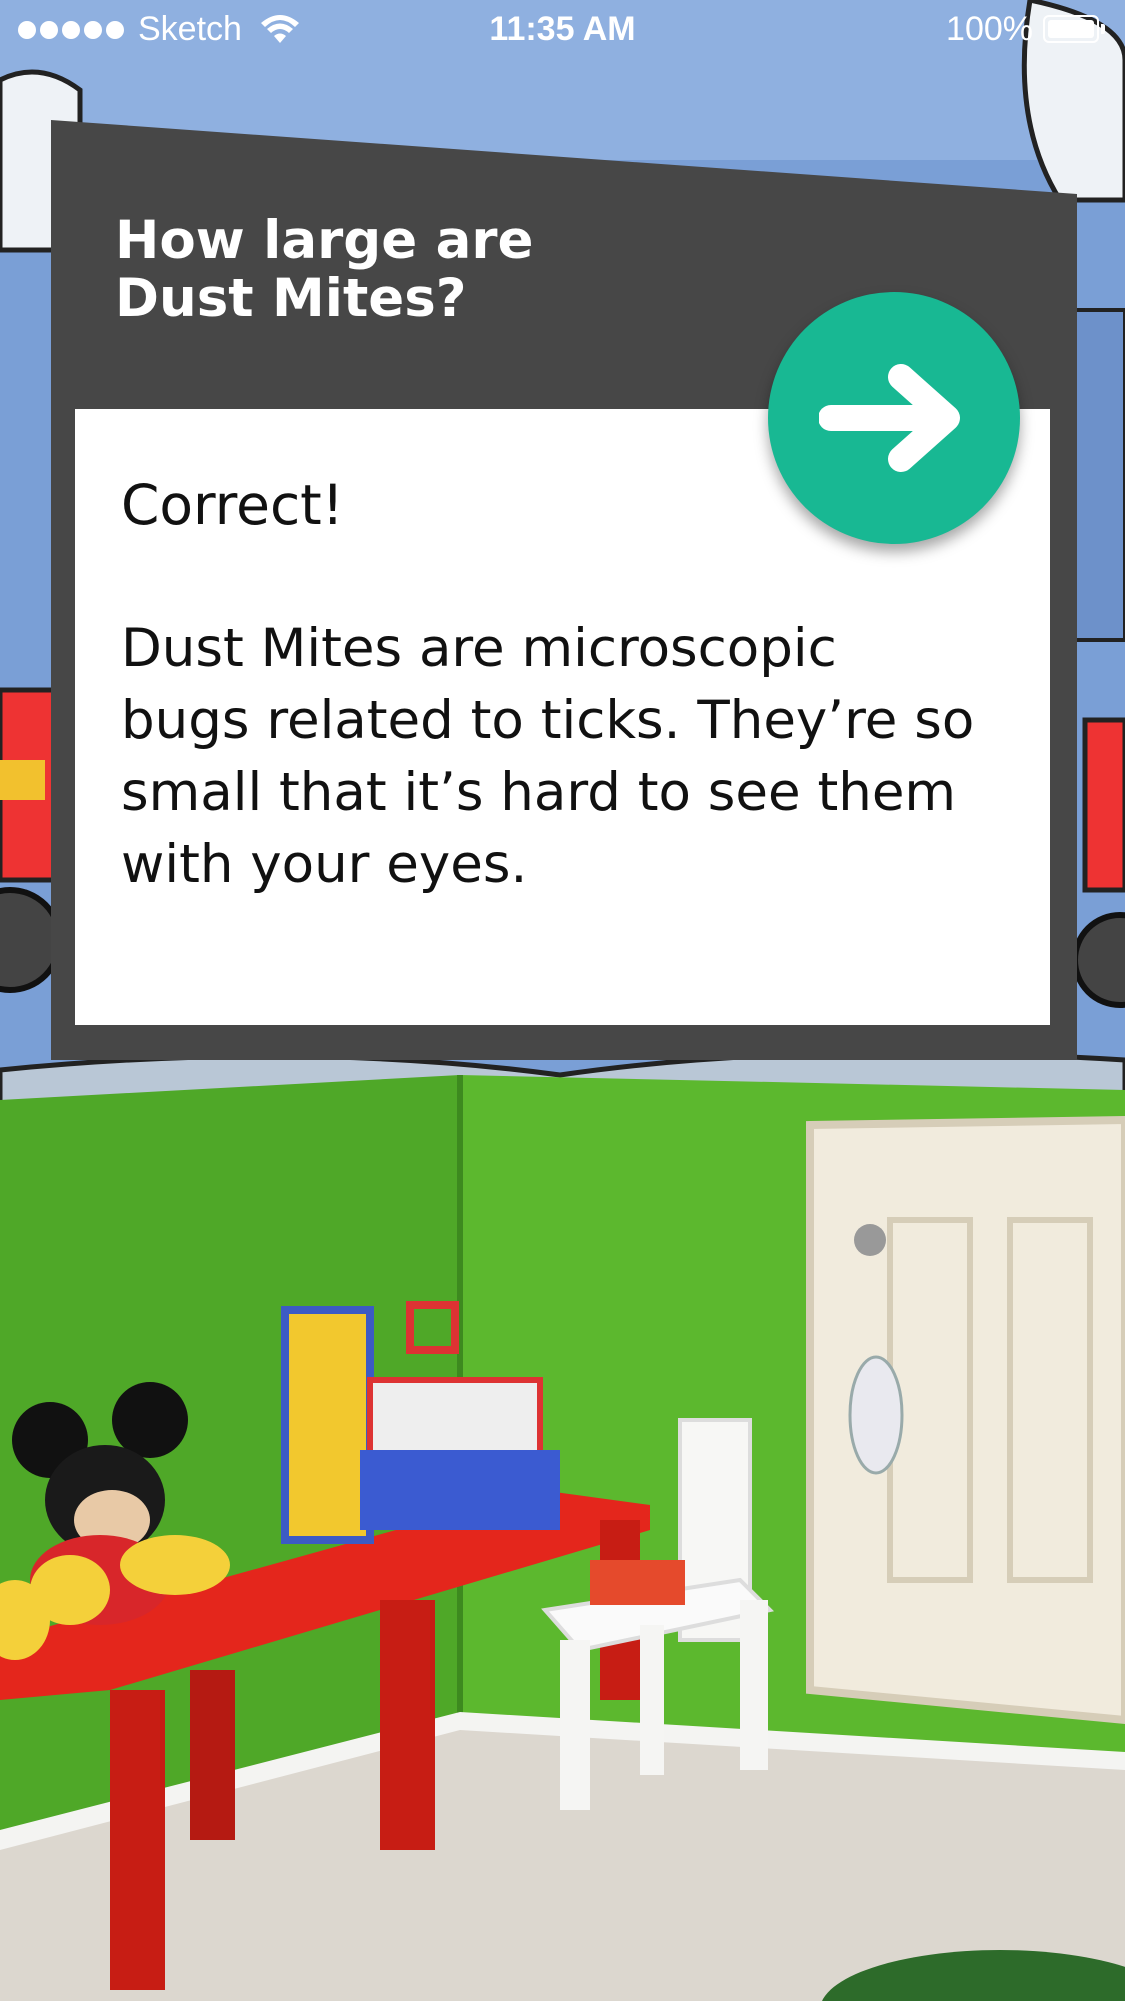 The width and height of the screenshot is (1125, 2001). What do you see at coordinates (889, 418) in the screenshot?
I see `arrow-right-icon` at bounding box center [889, 418].